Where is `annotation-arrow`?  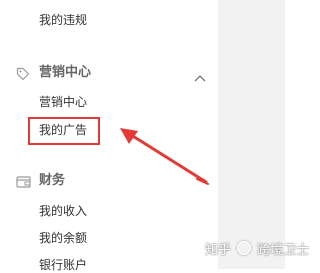
annotation-arrow is located at coordinates (164, 156).